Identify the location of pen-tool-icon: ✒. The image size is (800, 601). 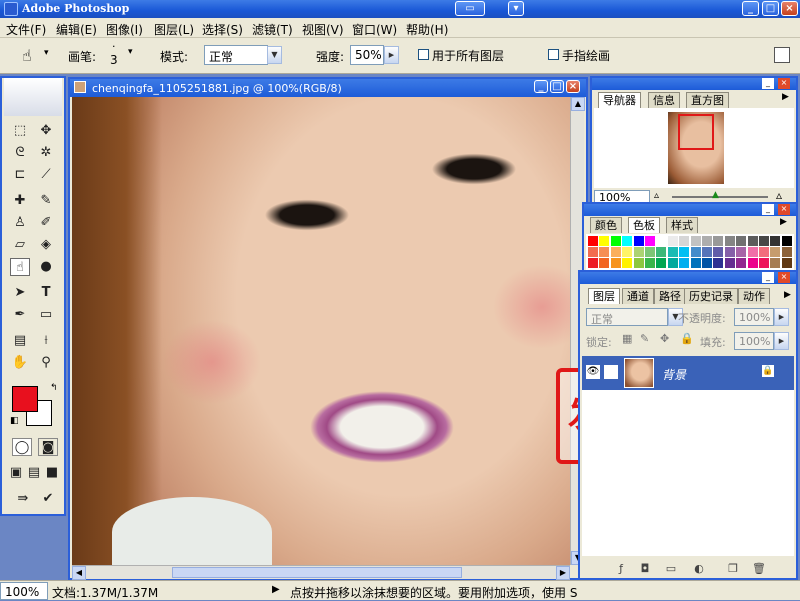
(20, 315).